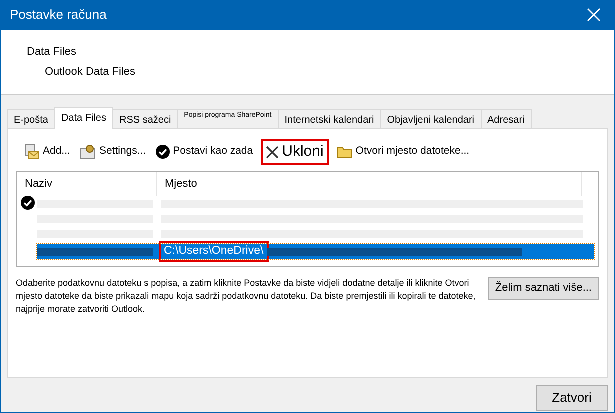 Image resolution: width=615 pixels, height=413 pixels. I want to click on tab: Objavljeni kalendari, so click(431, 118).